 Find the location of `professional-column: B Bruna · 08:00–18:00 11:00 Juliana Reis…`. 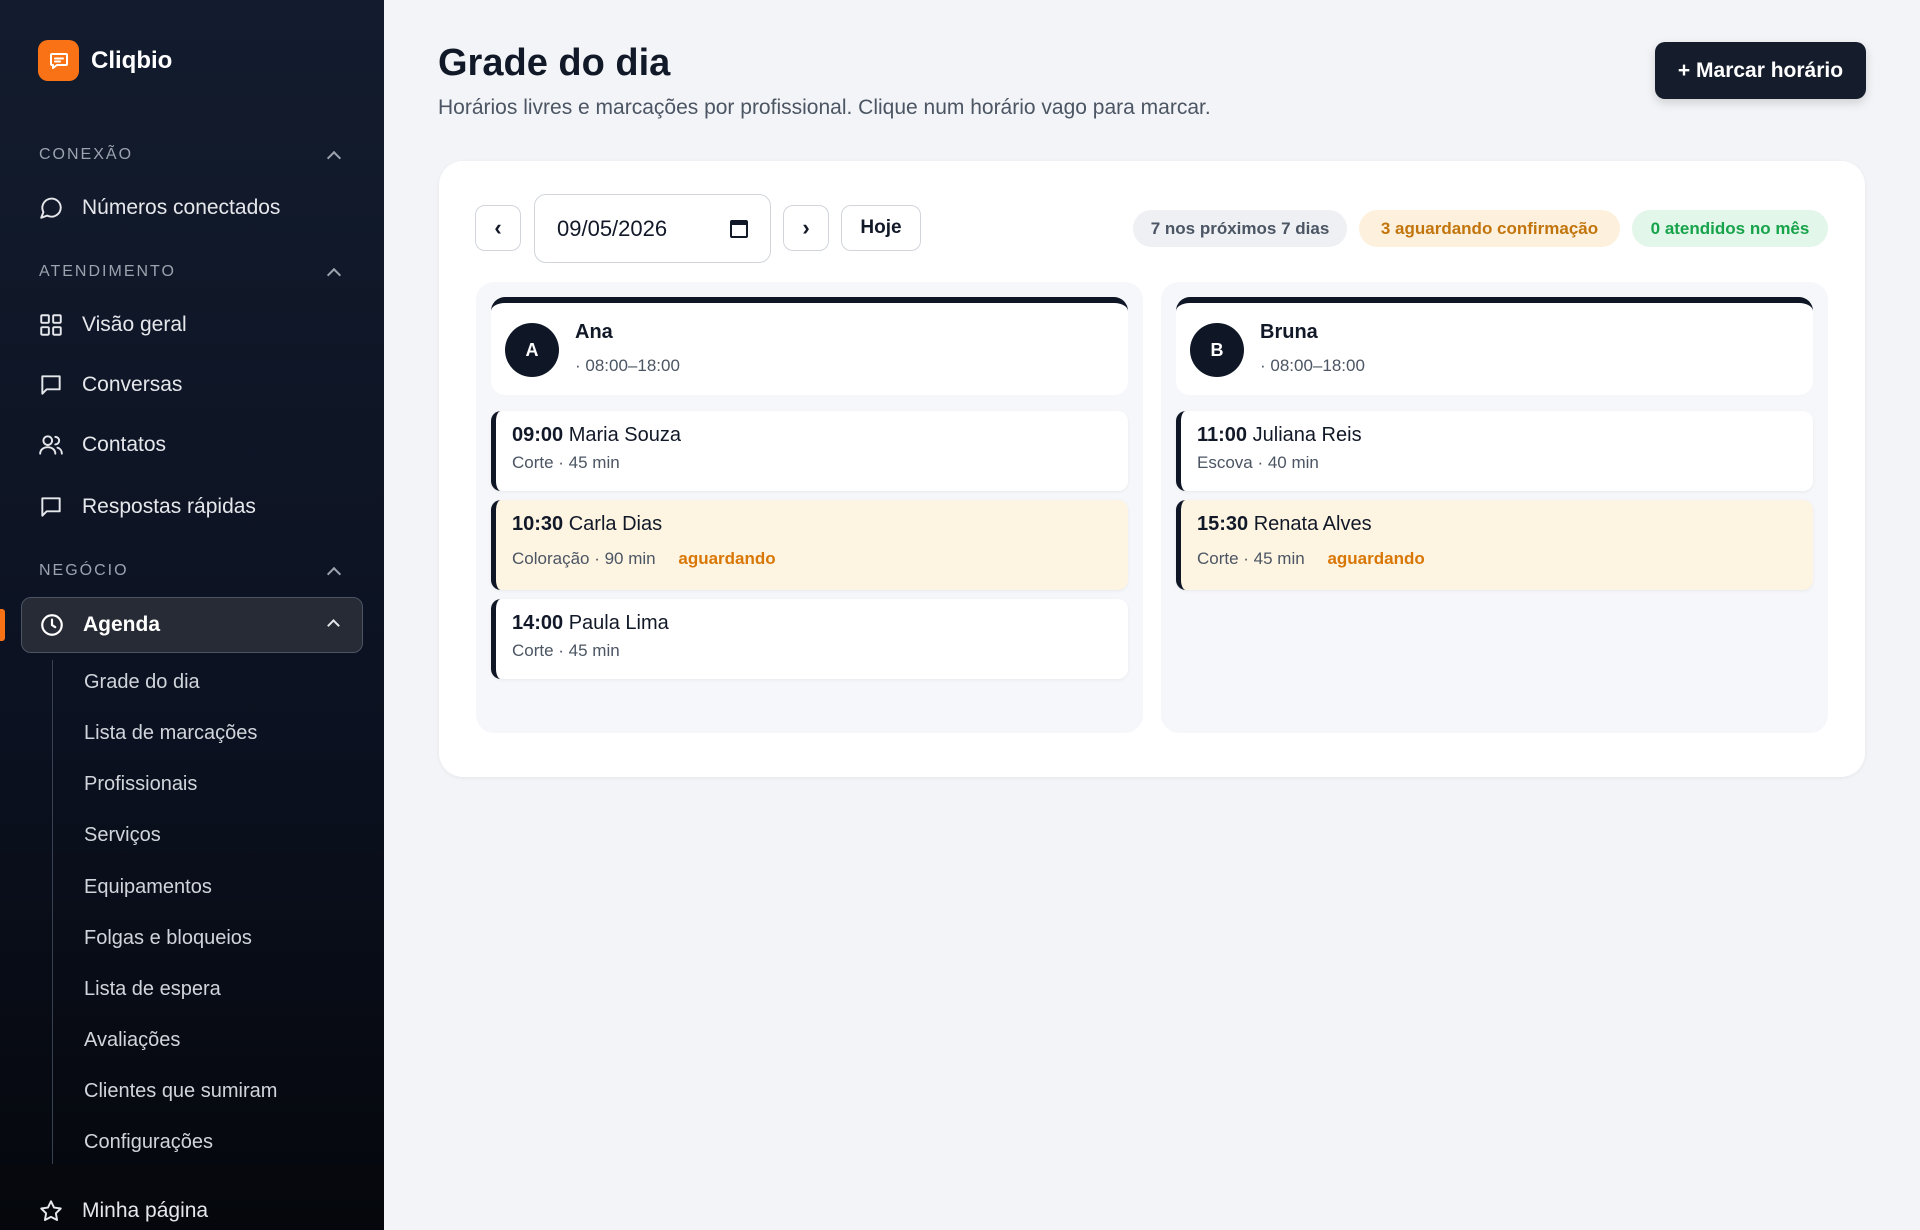

professional-column: B Bruna · 08:00–18:00 11:00 Juliana Reis… is located at coordinates (1494, 507).